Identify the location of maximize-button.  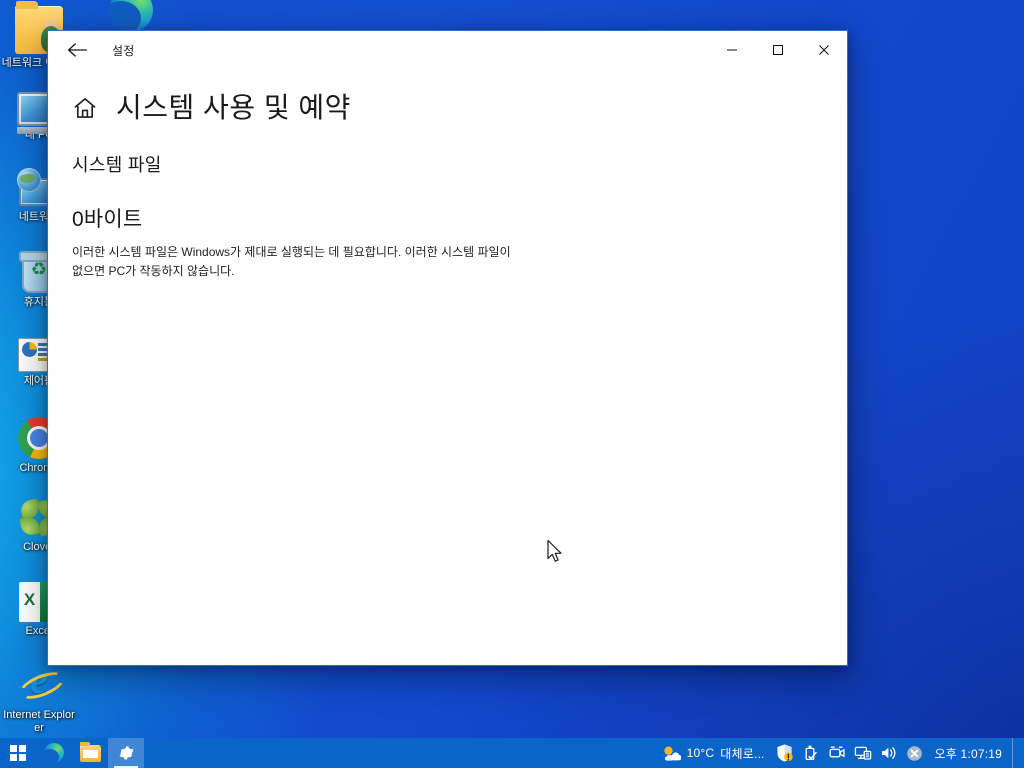
(778, 50).